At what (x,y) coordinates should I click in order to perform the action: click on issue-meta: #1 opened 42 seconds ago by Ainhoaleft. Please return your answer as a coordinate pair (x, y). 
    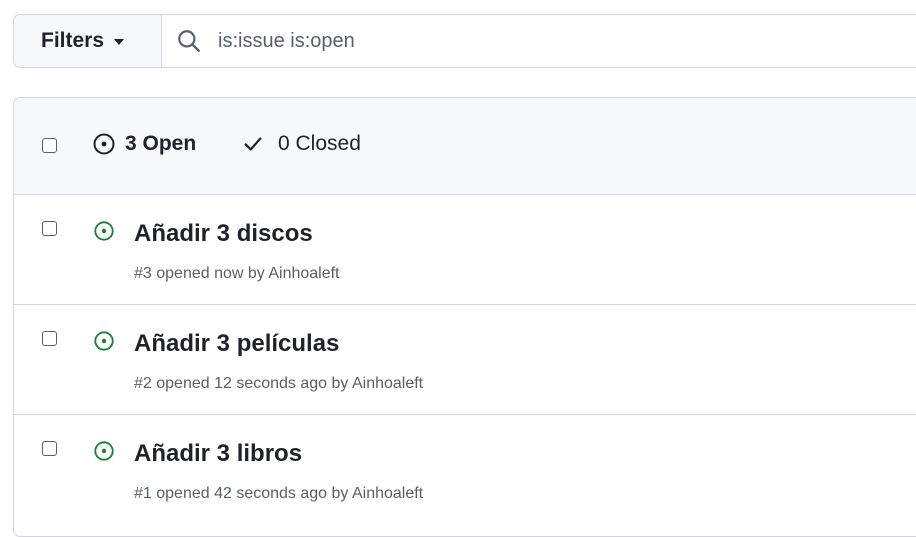
    Looking at the image, I should click on (279, 493).